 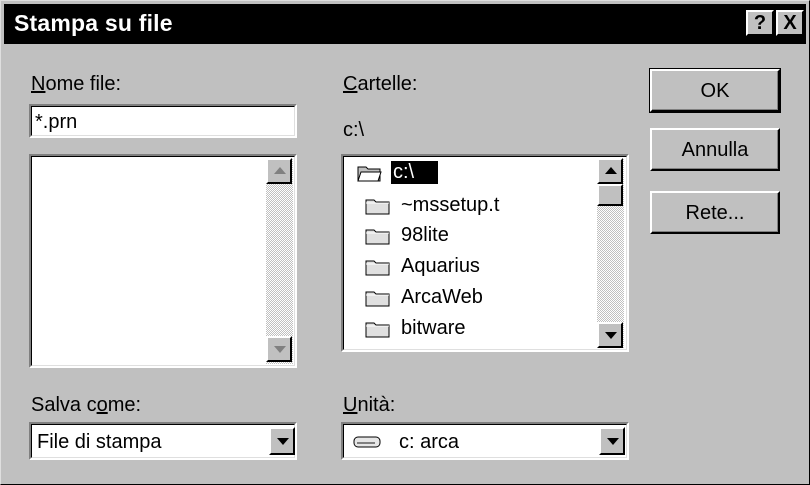 I want to click on help-button: ?, so click(x=760, y=23).